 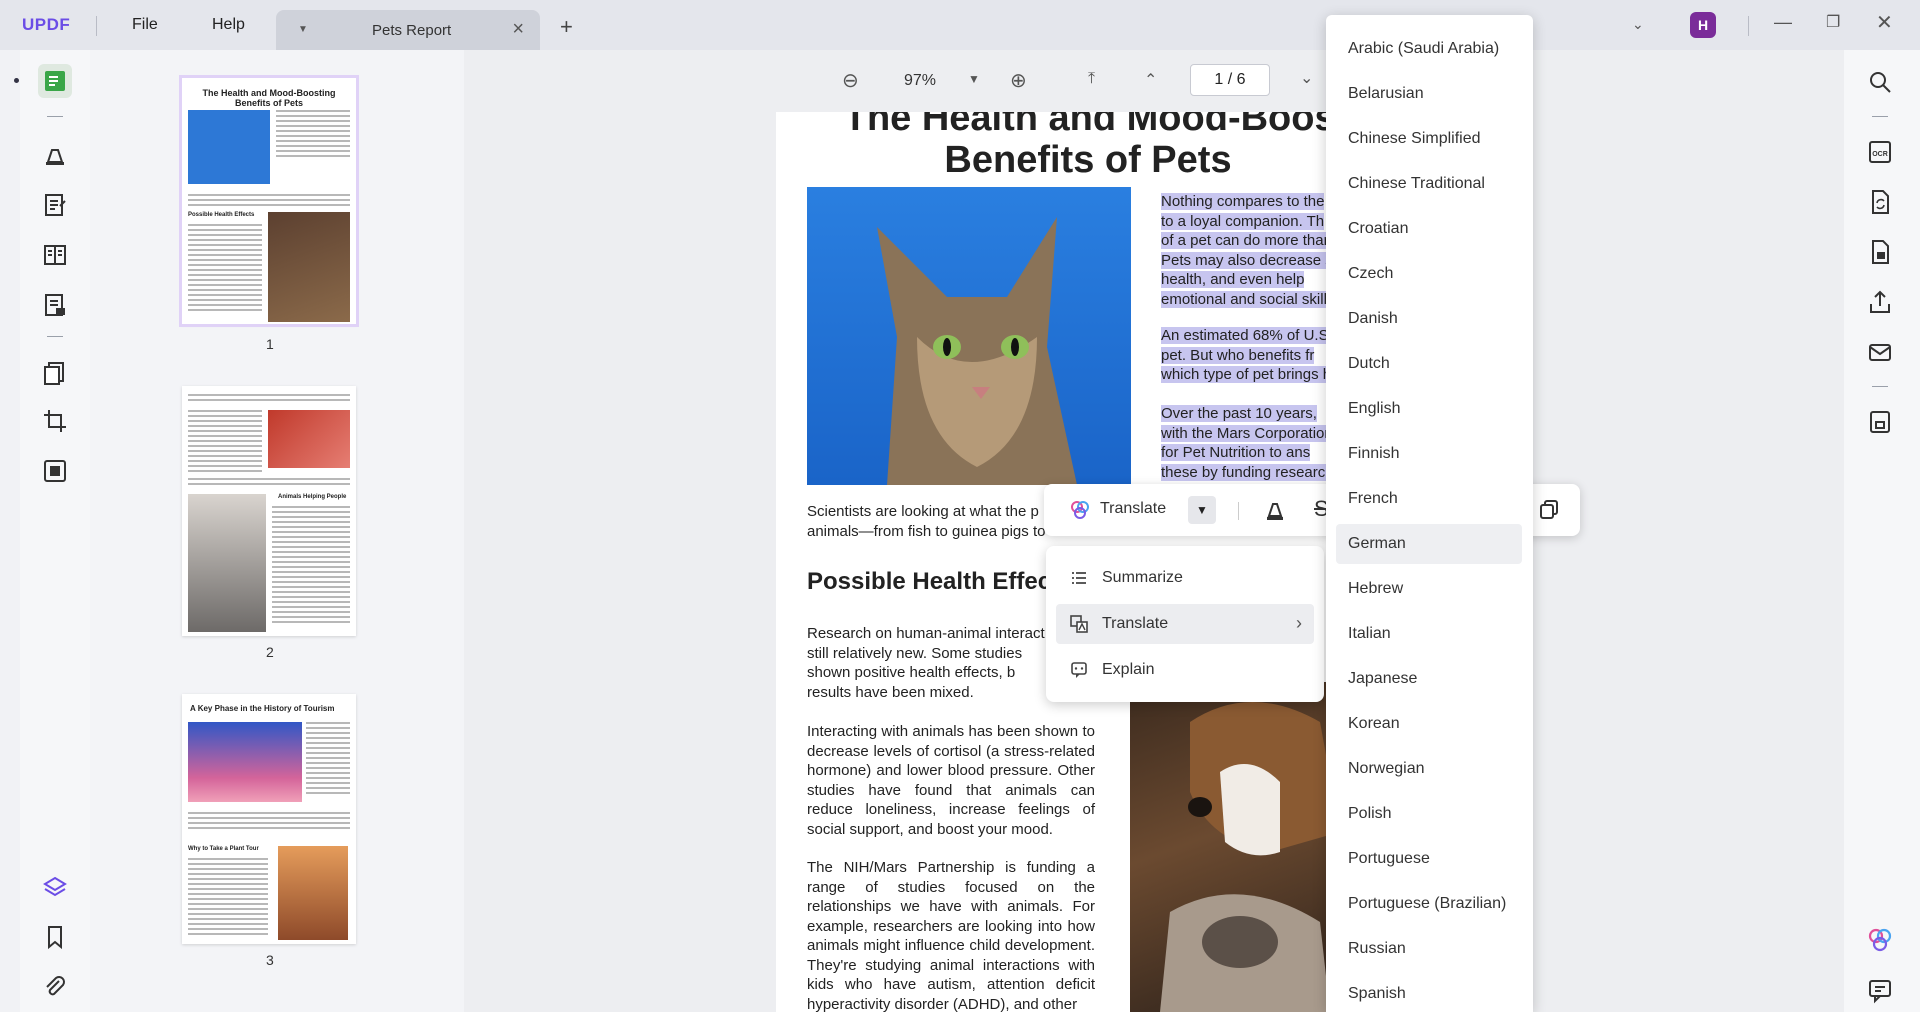 What do you see at coordinates (1429, 454) in the screenshot?
I see `language-option: Finnish` at bounding box center [1429, 454].